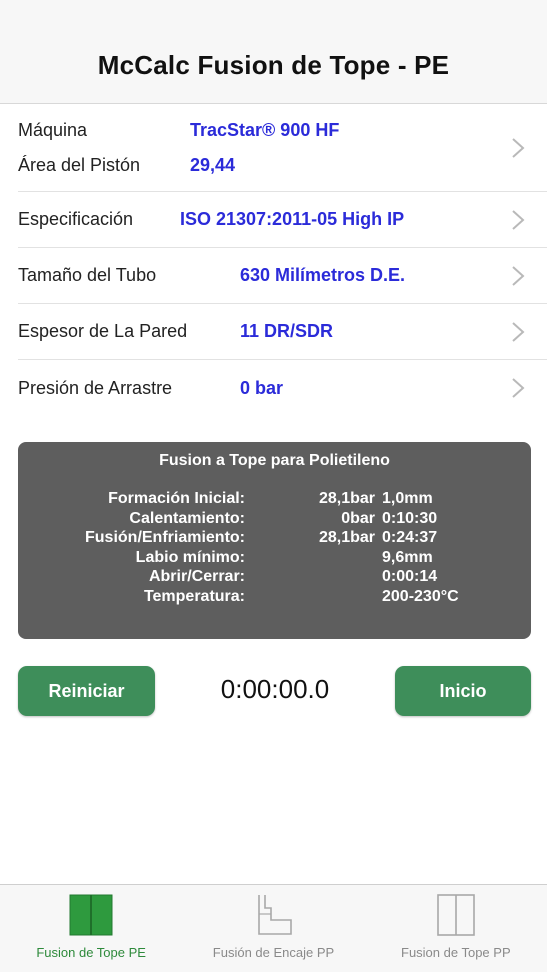  Describe the element at coordinates (410, 537) in the screenshot. I see `result-value: 0:24:37` at that location.